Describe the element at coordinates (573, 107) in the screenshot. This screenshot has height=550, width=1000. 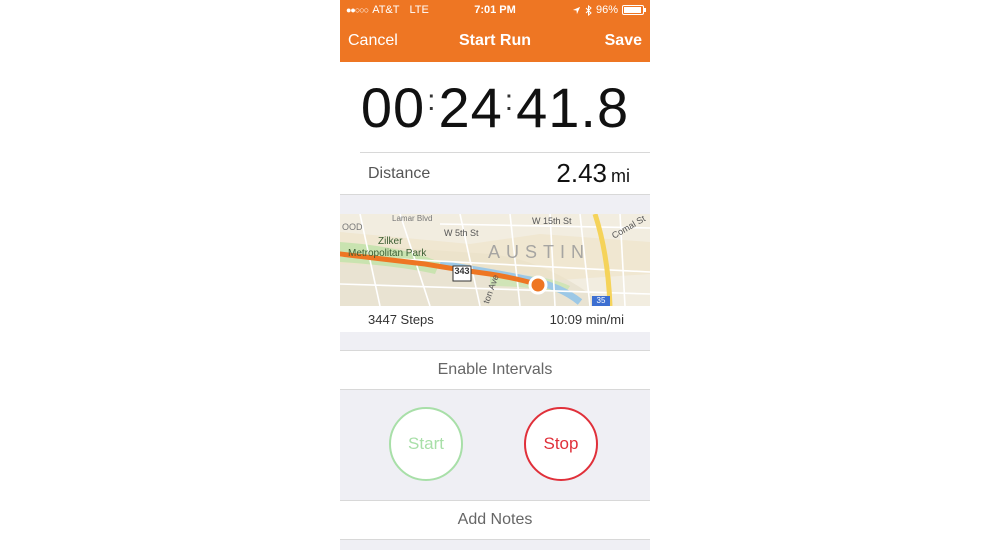
I see `timer-seconds: 41.8` at that location.